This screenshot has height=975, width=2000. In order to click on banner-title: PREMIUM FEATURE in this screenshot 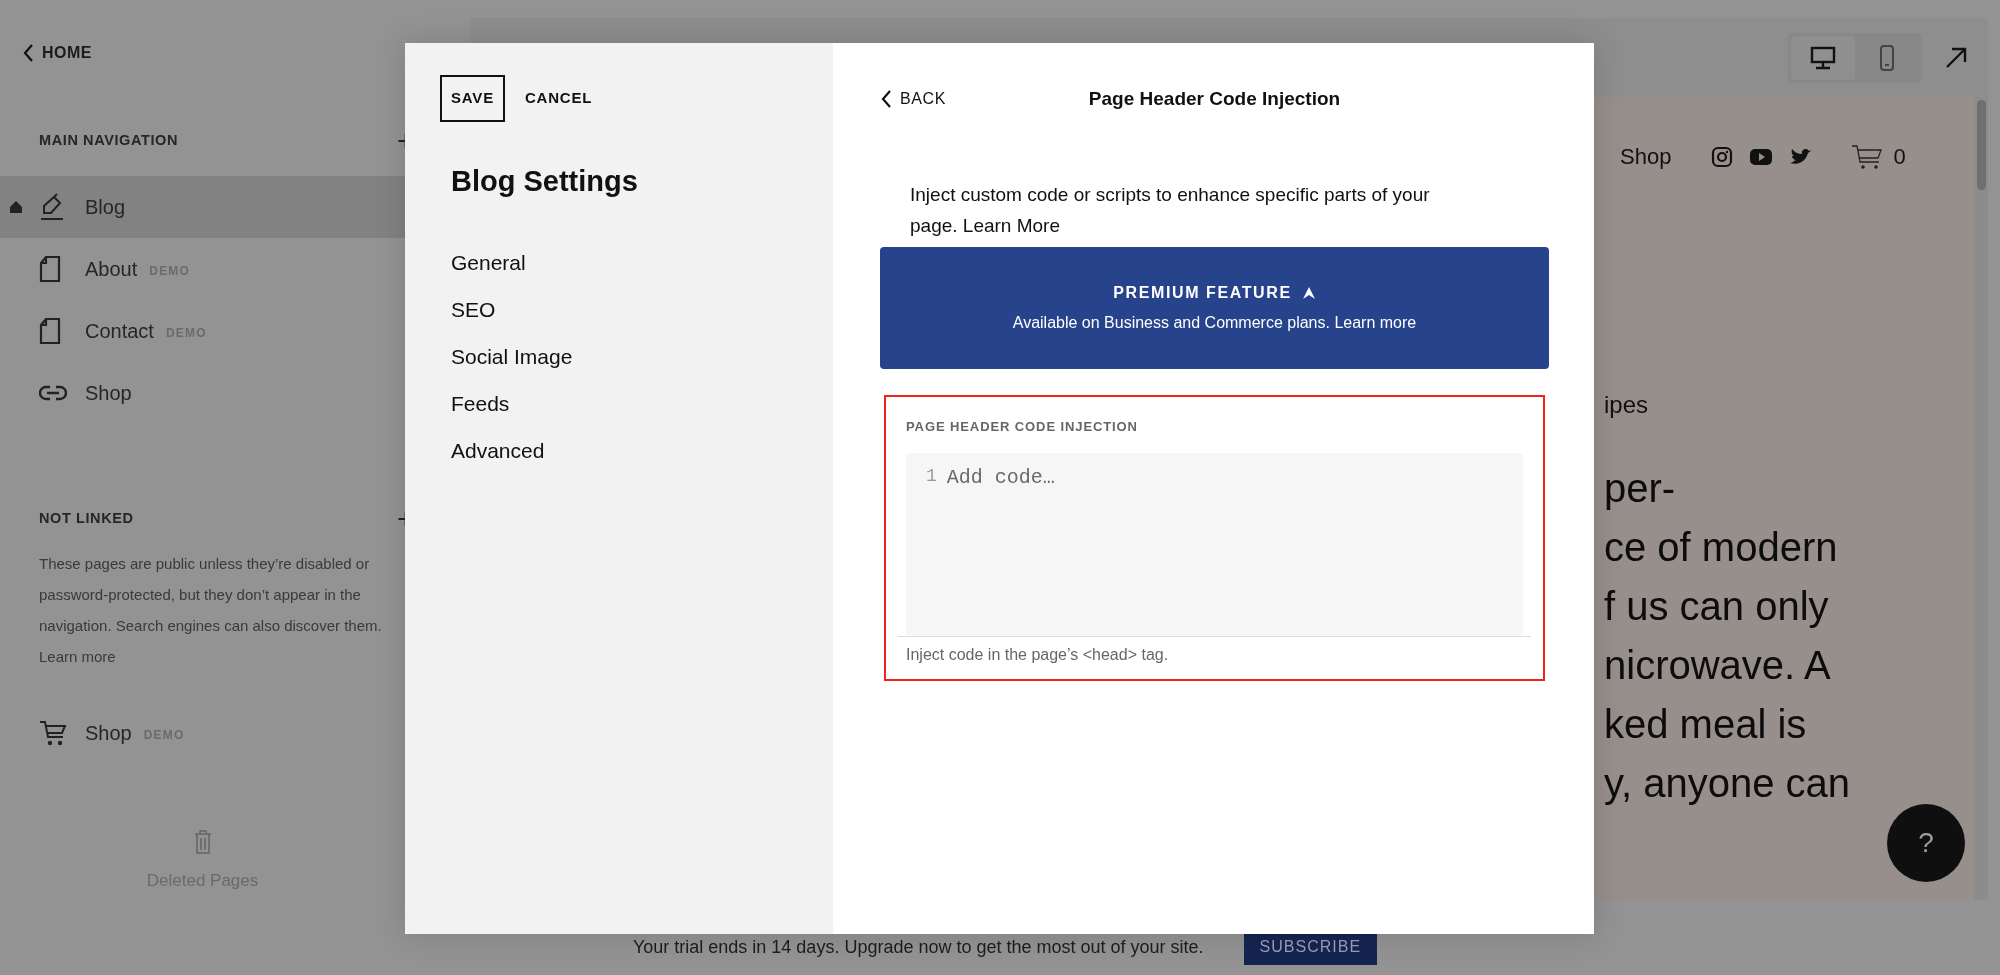, I will do `click(1202, 293)`.